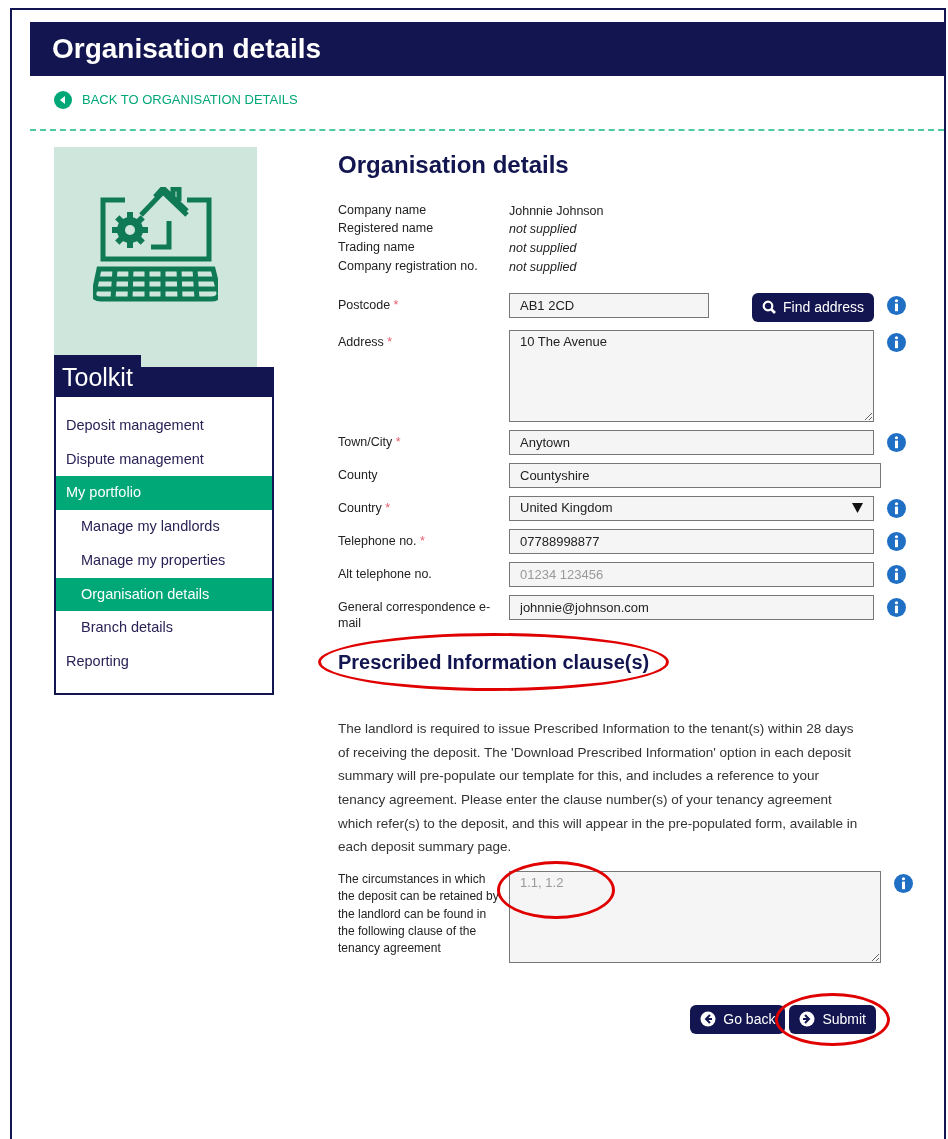  What do you see at coordinates (369, 304) in the screenshot?
I see `field-label: Postcode *` at bounding box center [369, 304].